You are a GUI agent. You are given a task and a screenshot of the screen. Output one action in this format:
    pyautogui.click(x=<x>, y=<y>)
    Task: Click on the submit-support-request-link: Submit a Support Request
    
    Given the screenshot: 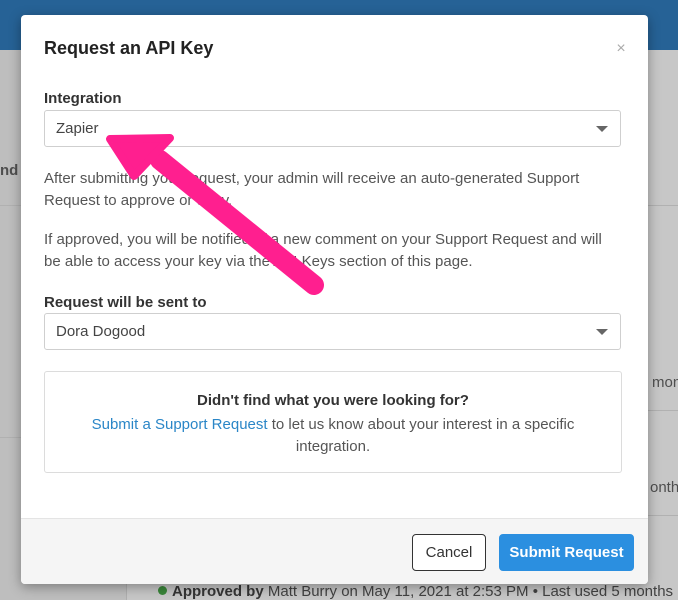 What is the action you would take?
    pyautogui.click(x=180, y=424)
    